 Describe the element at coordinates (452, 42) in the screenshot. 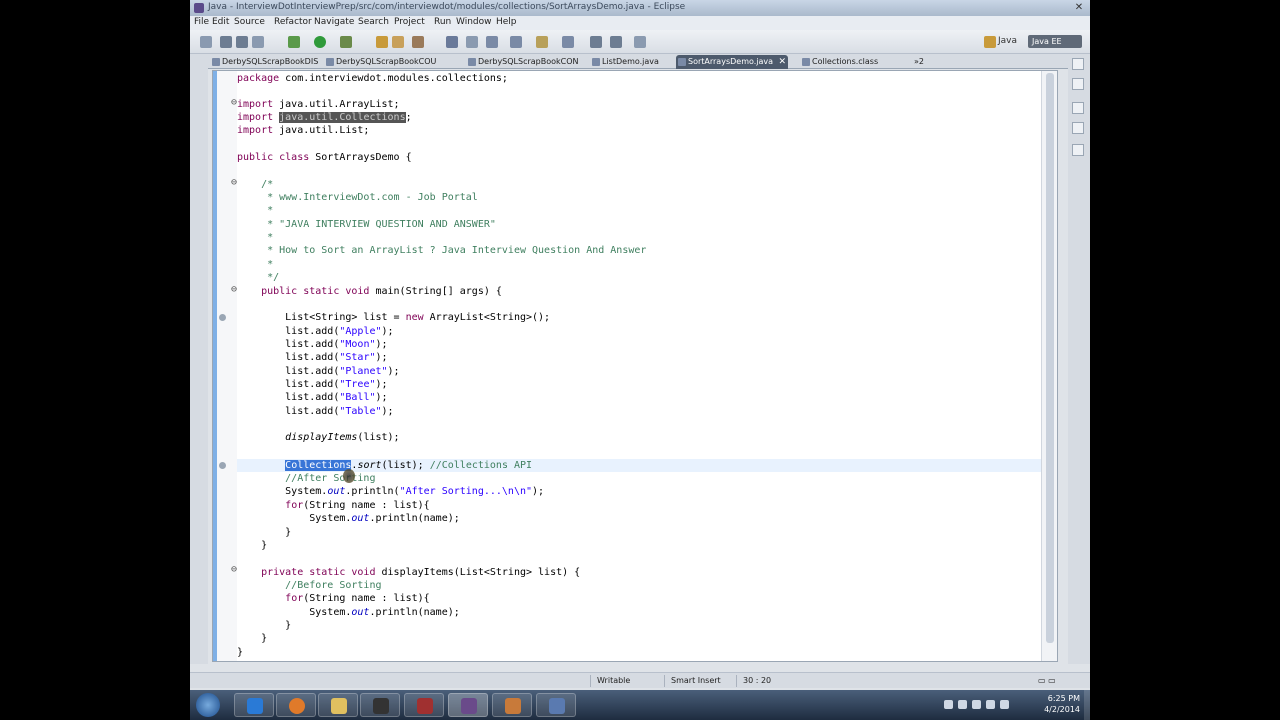

I see `toggle-mark-icon` at that location.